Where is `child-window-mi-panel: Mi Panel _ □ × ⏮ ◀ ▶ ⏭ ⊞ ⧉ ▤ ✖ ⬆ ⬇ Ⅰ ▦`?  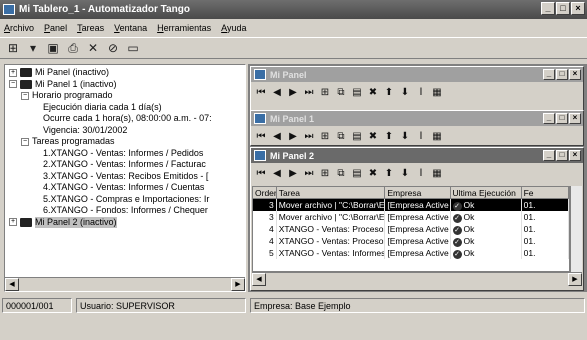
child-window-mi-panel: Mi Panel _ □ × ⏮ ◀ ▶ ⏭ ⊞ ⧉ ▤ ✖ ⬆ ⬇ Ⅰ ▦ is located at coordinates (417, 89).